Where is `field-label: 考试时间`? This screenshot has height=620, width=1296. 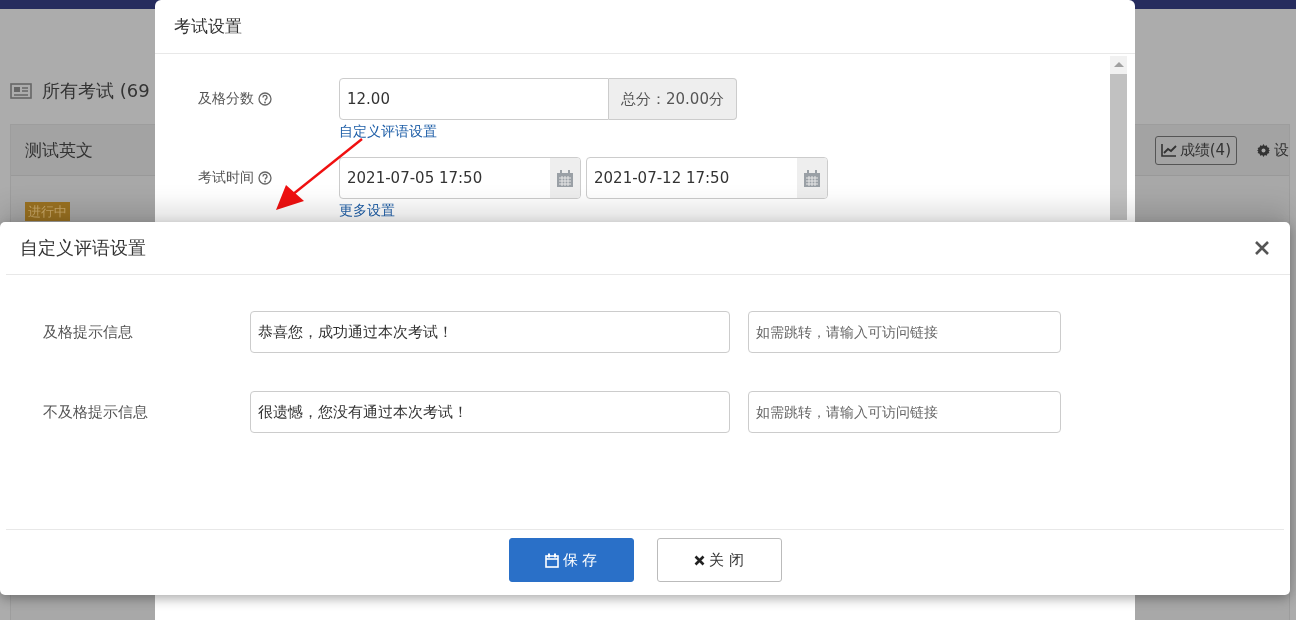 field-label: 考试时间 is located at coordinates (226, 178).